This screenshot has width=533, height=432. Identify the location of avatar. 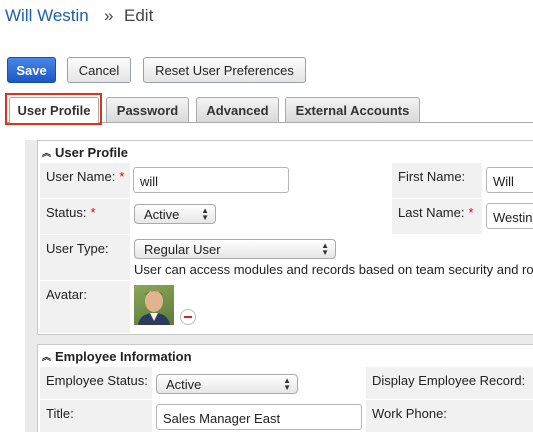
(154, 305).